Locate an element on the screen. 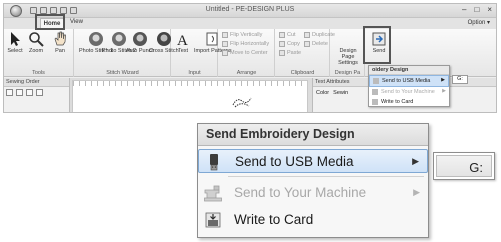 The width and height of the screenshot is (501, 242). sewing-order-panel: Sewing Order is located at coordinates (37, 95).